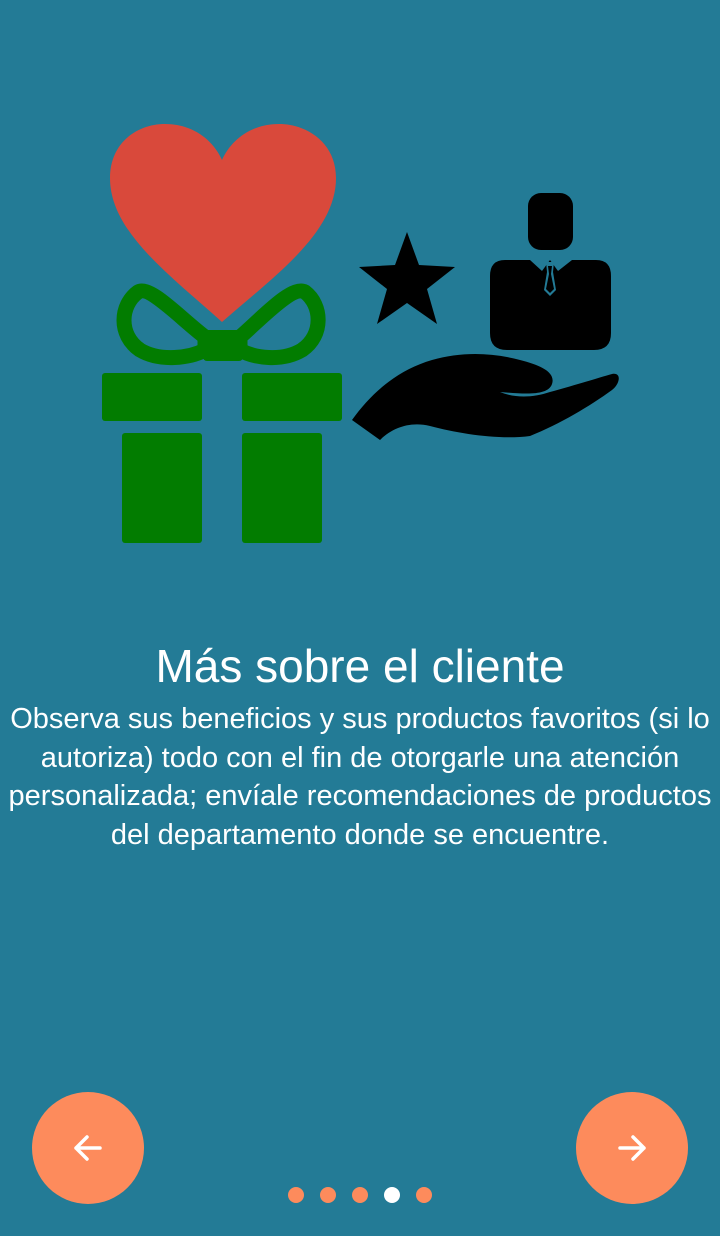  I want to click on page-dot-4-active, so click(392, 1195).